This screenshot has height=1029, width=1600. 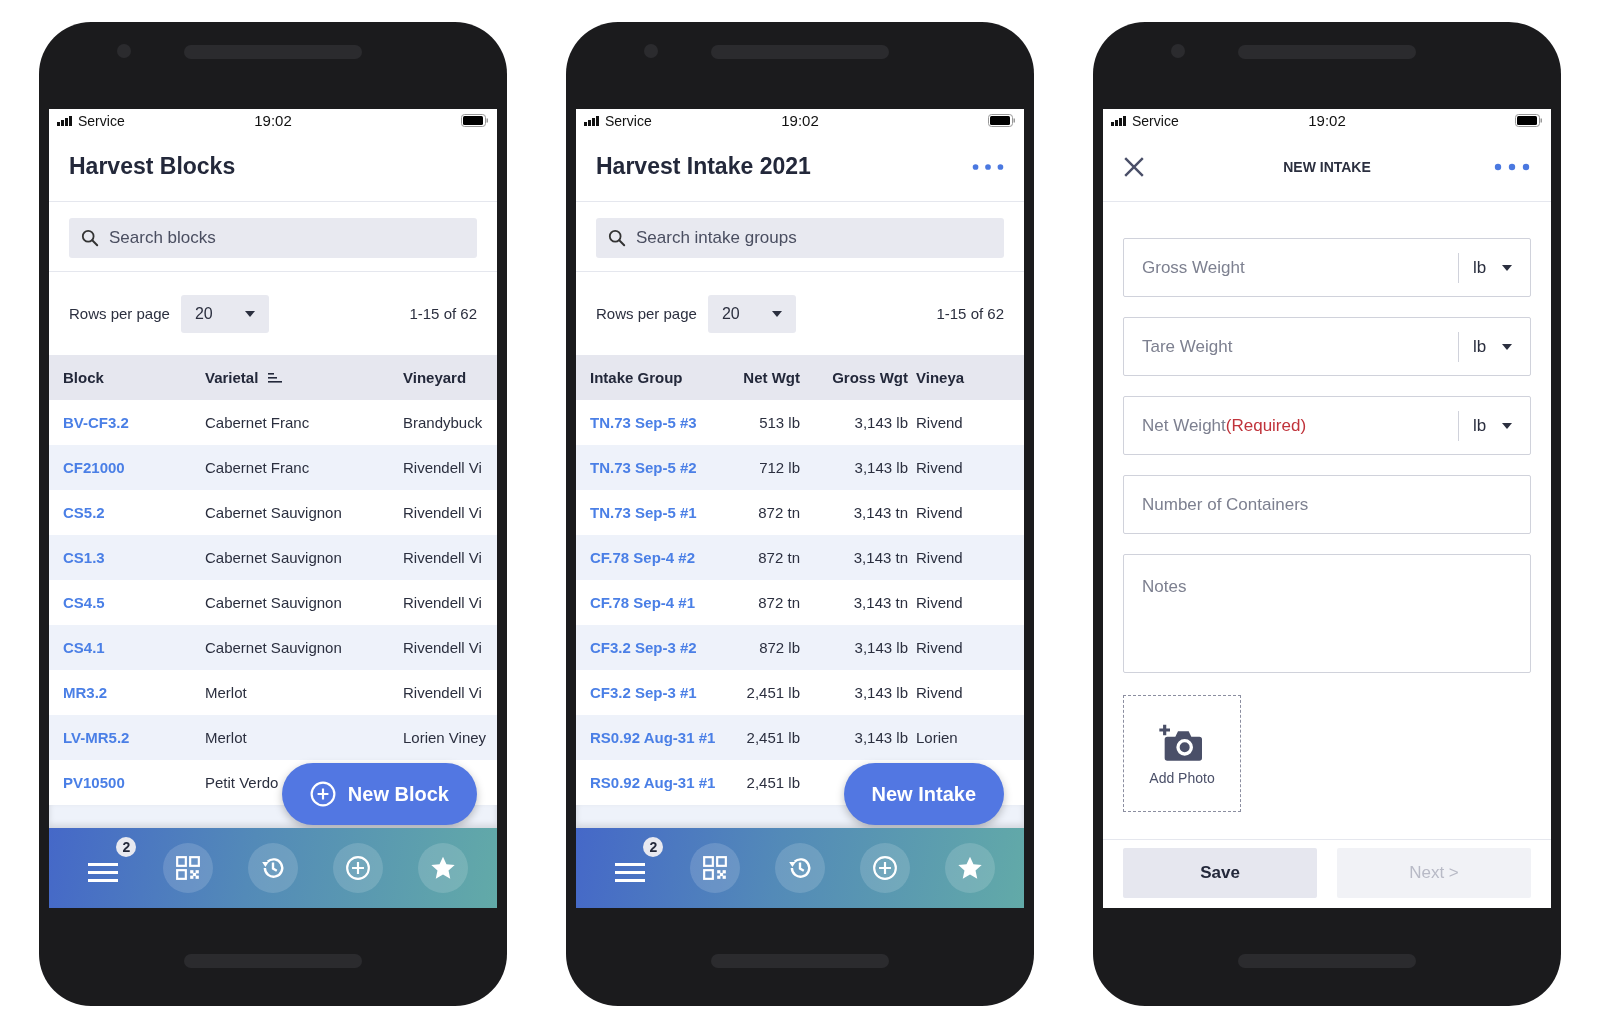 What do you see at coordinates (643, 422) in the screenshot?
I see `row-link: TN.73 Sep-5 #3` at bounding box center [643, 422].